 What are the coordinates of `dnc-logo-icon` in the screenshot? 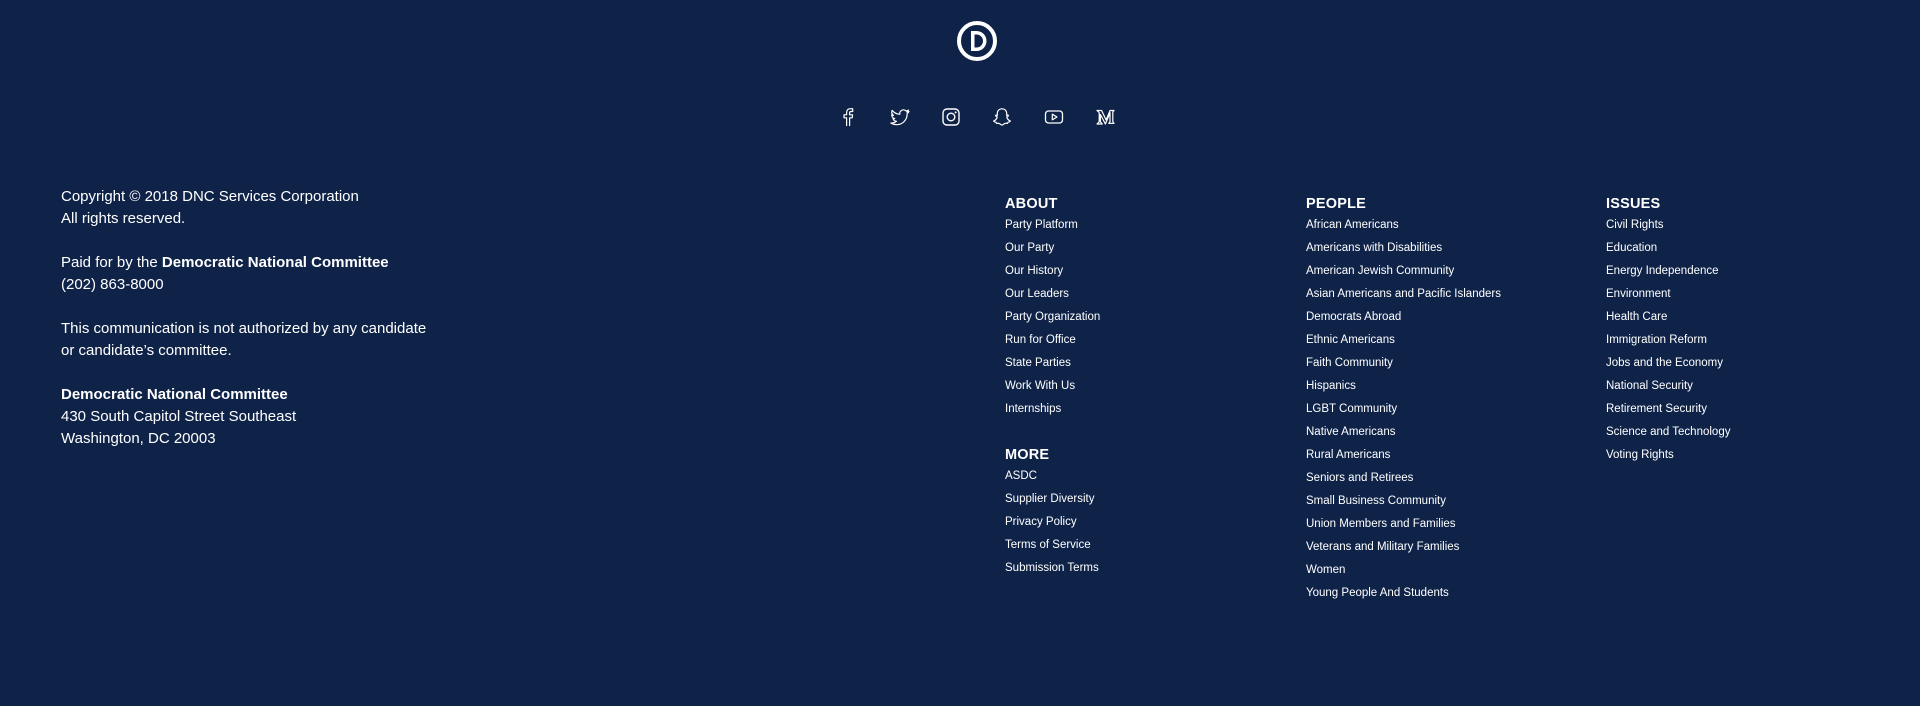 It's located at (977, 41).